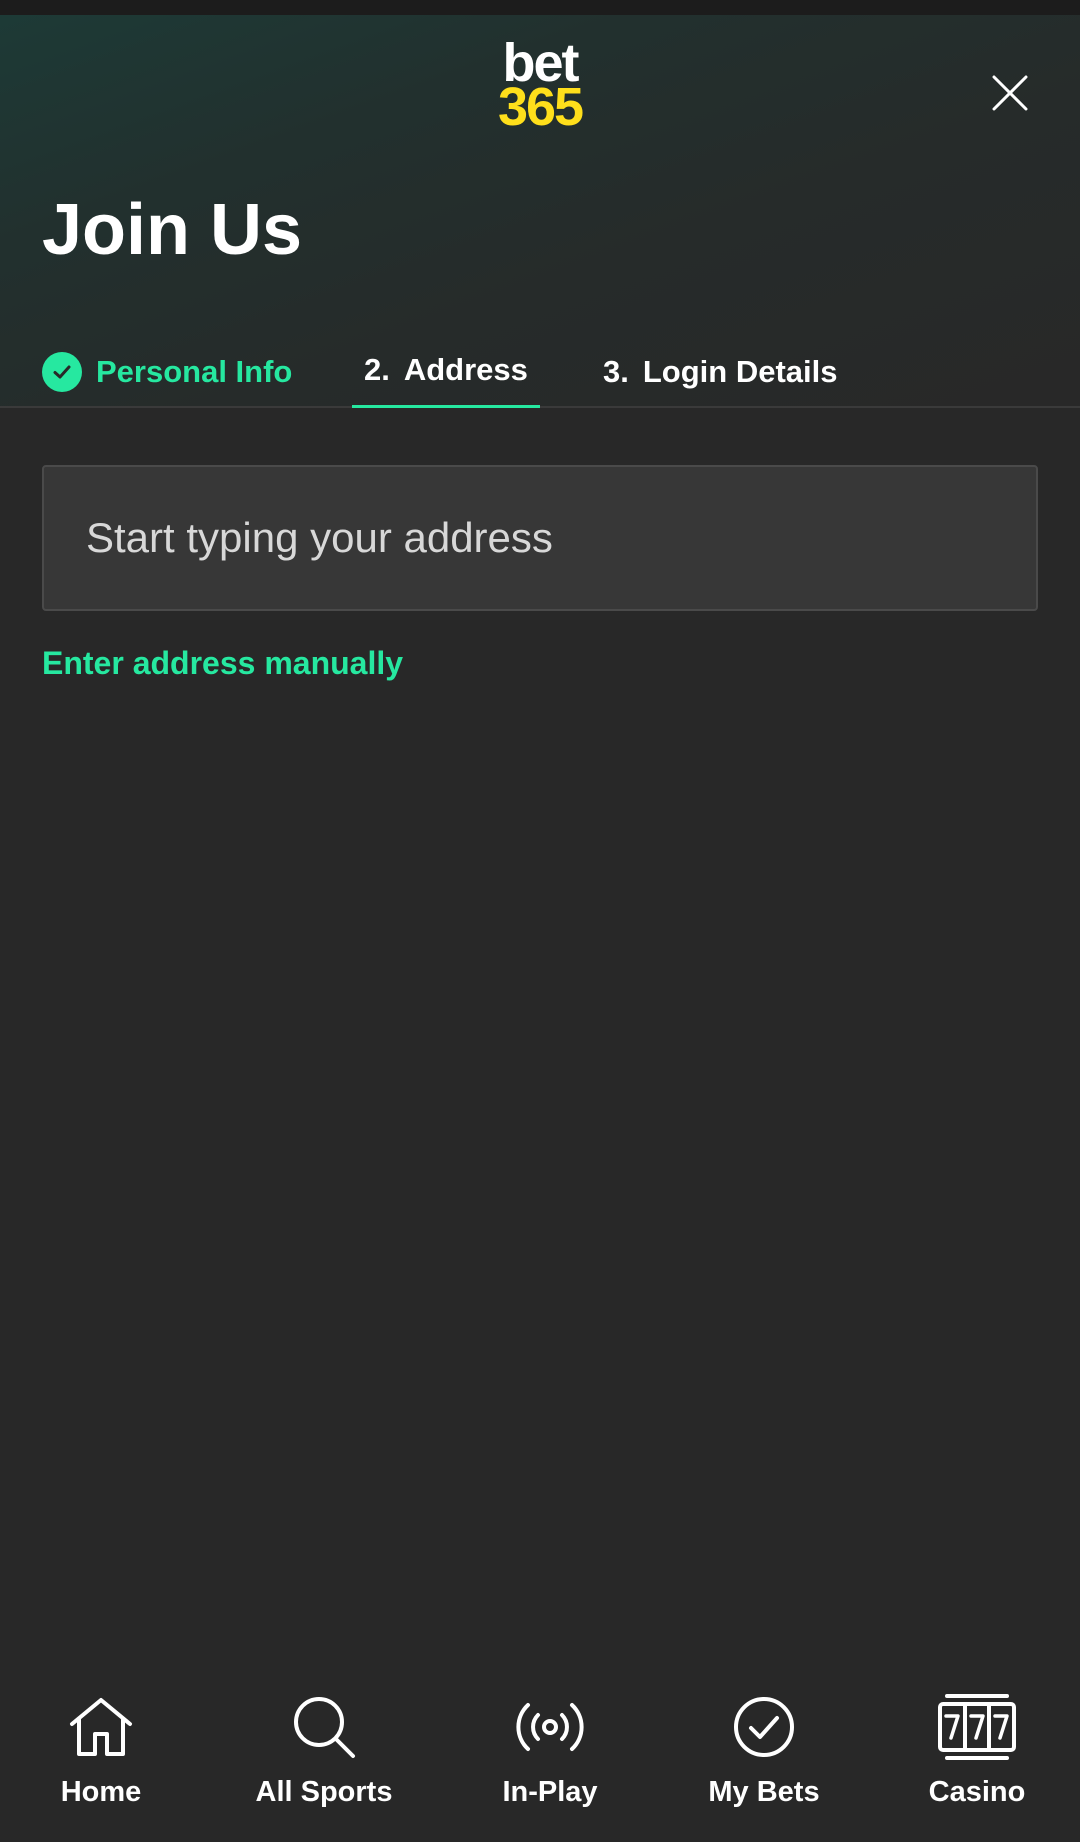  Describe the element at coordinates (324, 1792) in the screenshot. I see `nav-label: All Sports` at that location.